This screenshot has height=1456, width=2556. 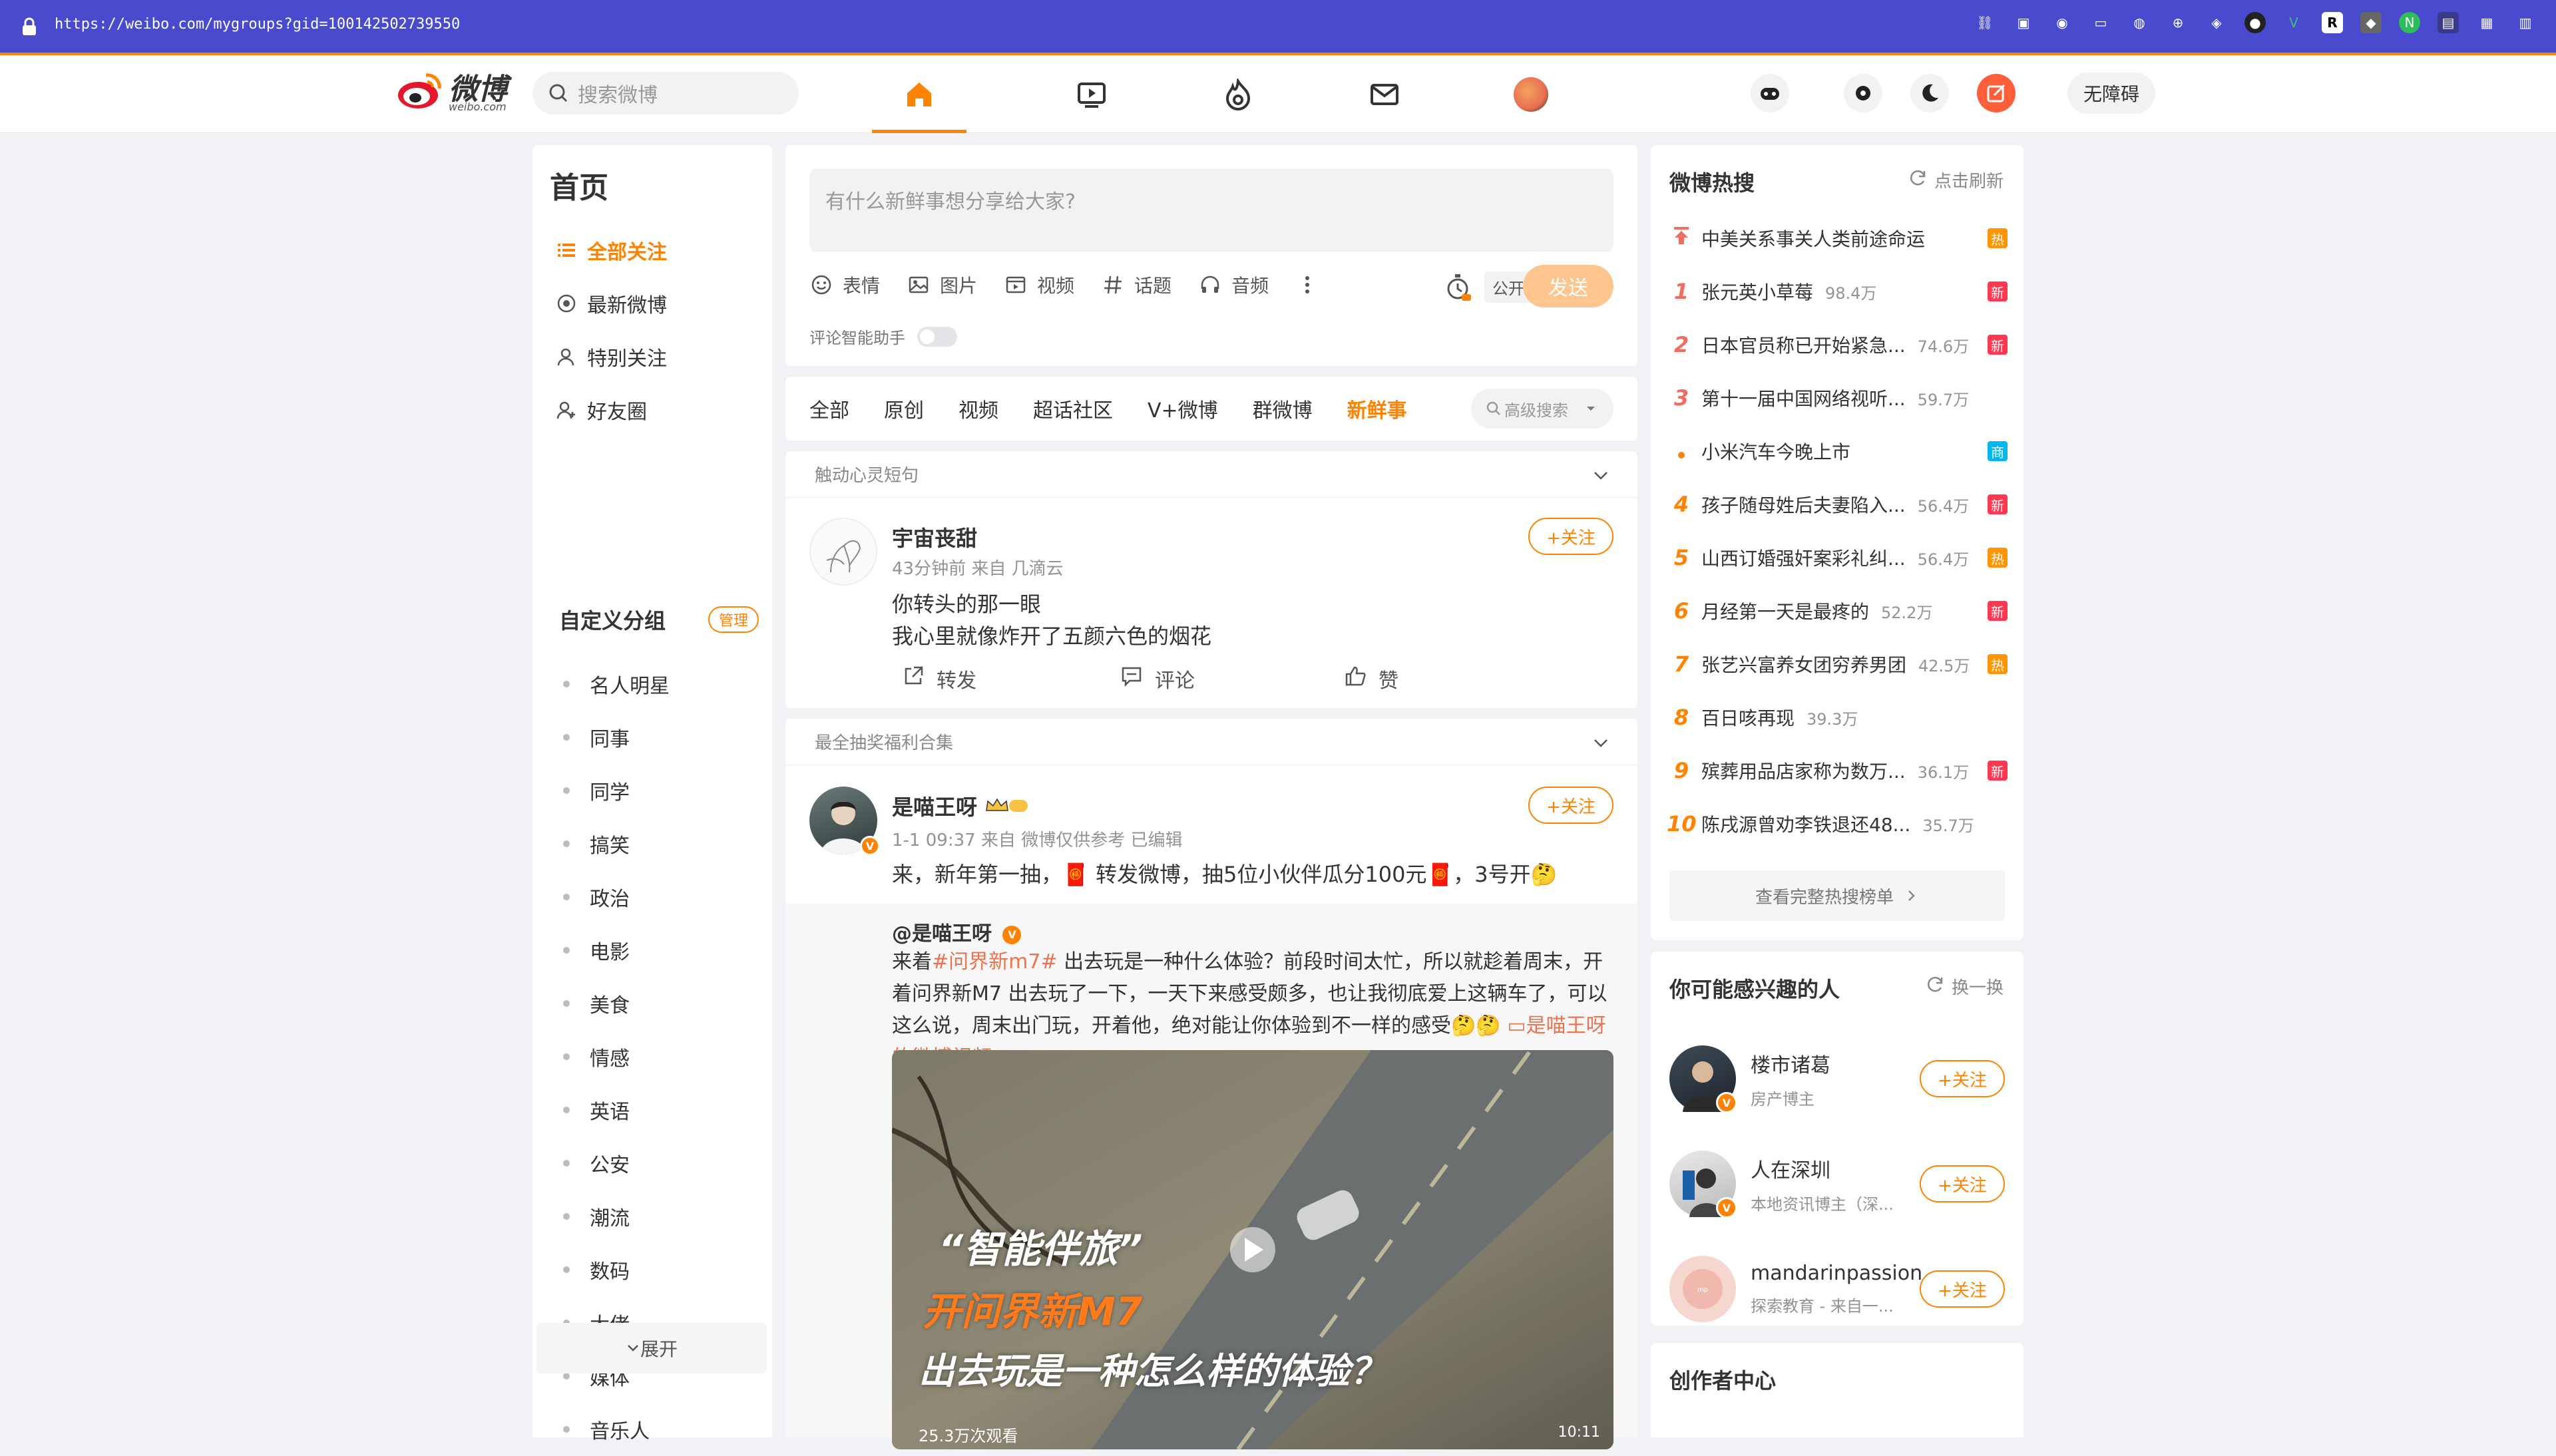 What do you see at coordinates (961, 806) in the screenshot?
I see `post-author: 是喵王呀` at bounding box center [961, 806].